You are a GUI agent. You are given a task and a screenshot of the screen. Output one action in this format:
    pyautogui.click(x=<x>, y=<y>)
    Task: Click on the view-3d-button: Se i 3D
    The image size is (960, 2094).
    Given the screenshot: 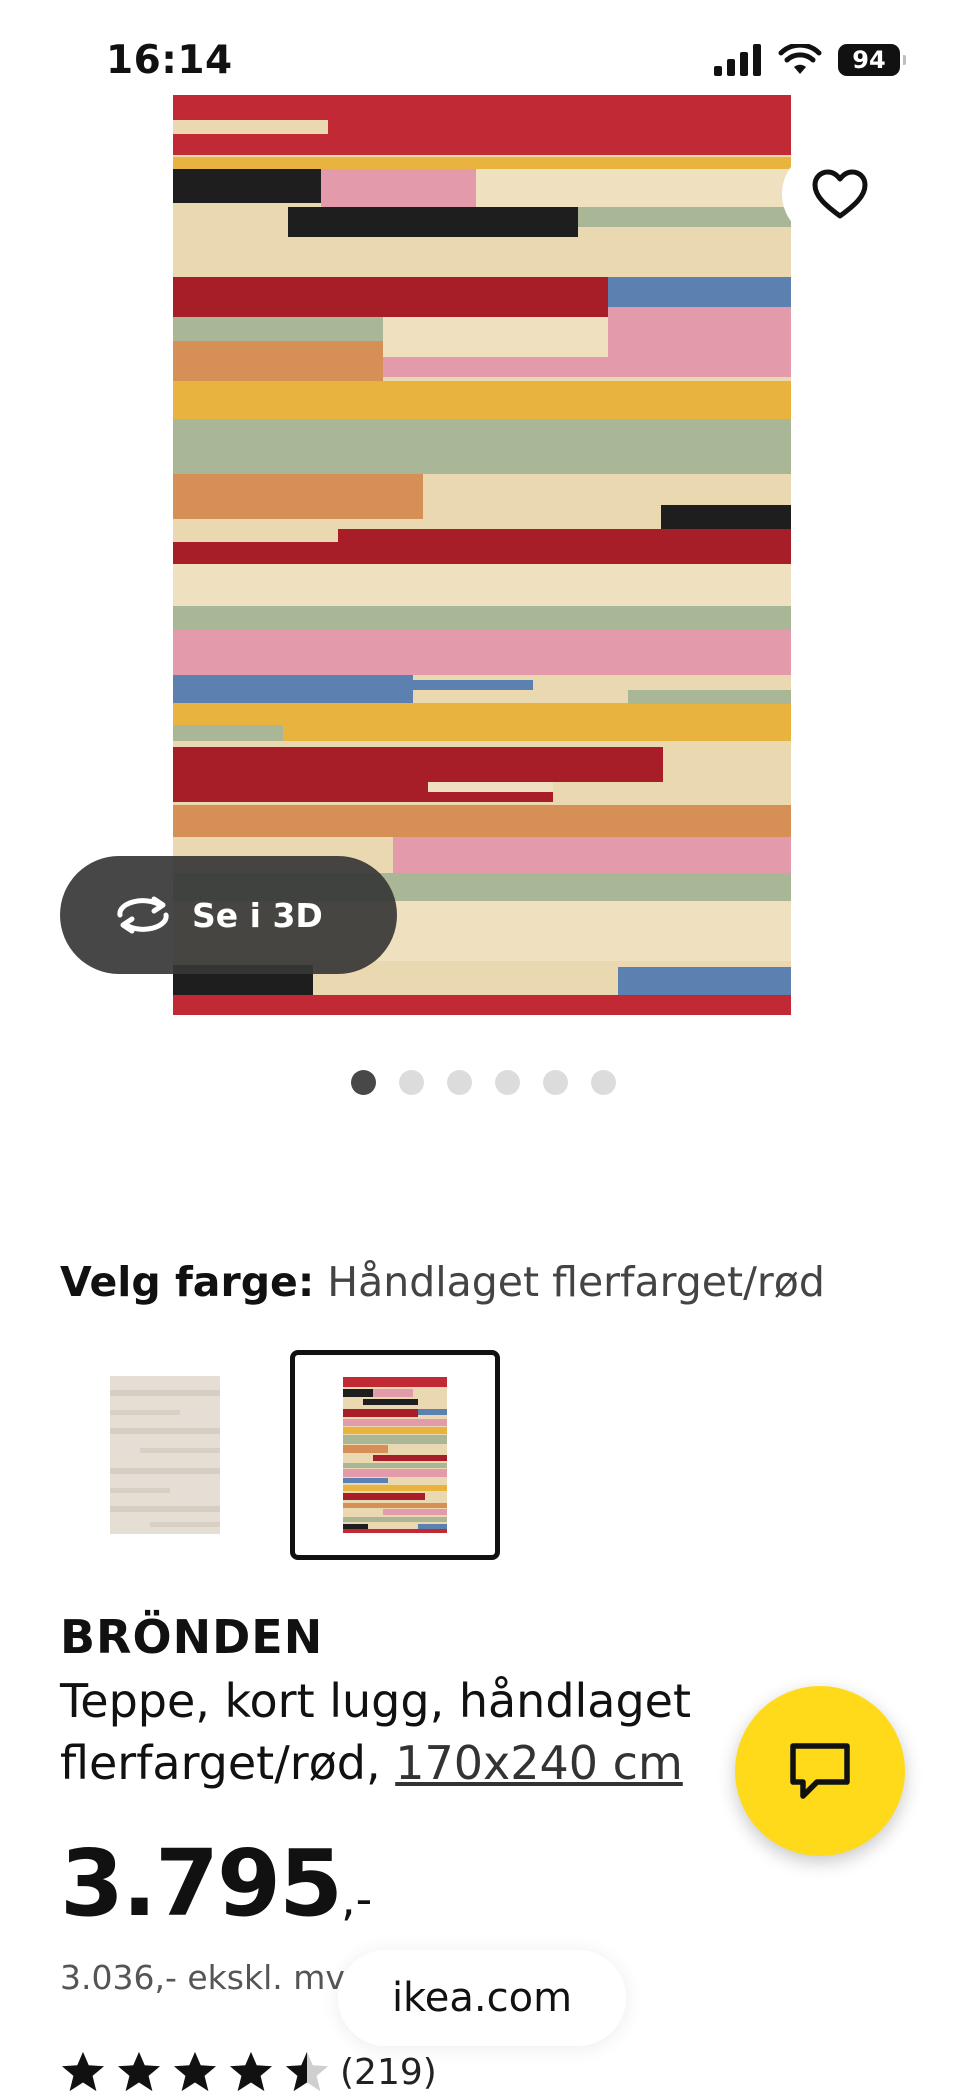 What is the action you would take?
    pyautogui.click(x=228, y=915)
    